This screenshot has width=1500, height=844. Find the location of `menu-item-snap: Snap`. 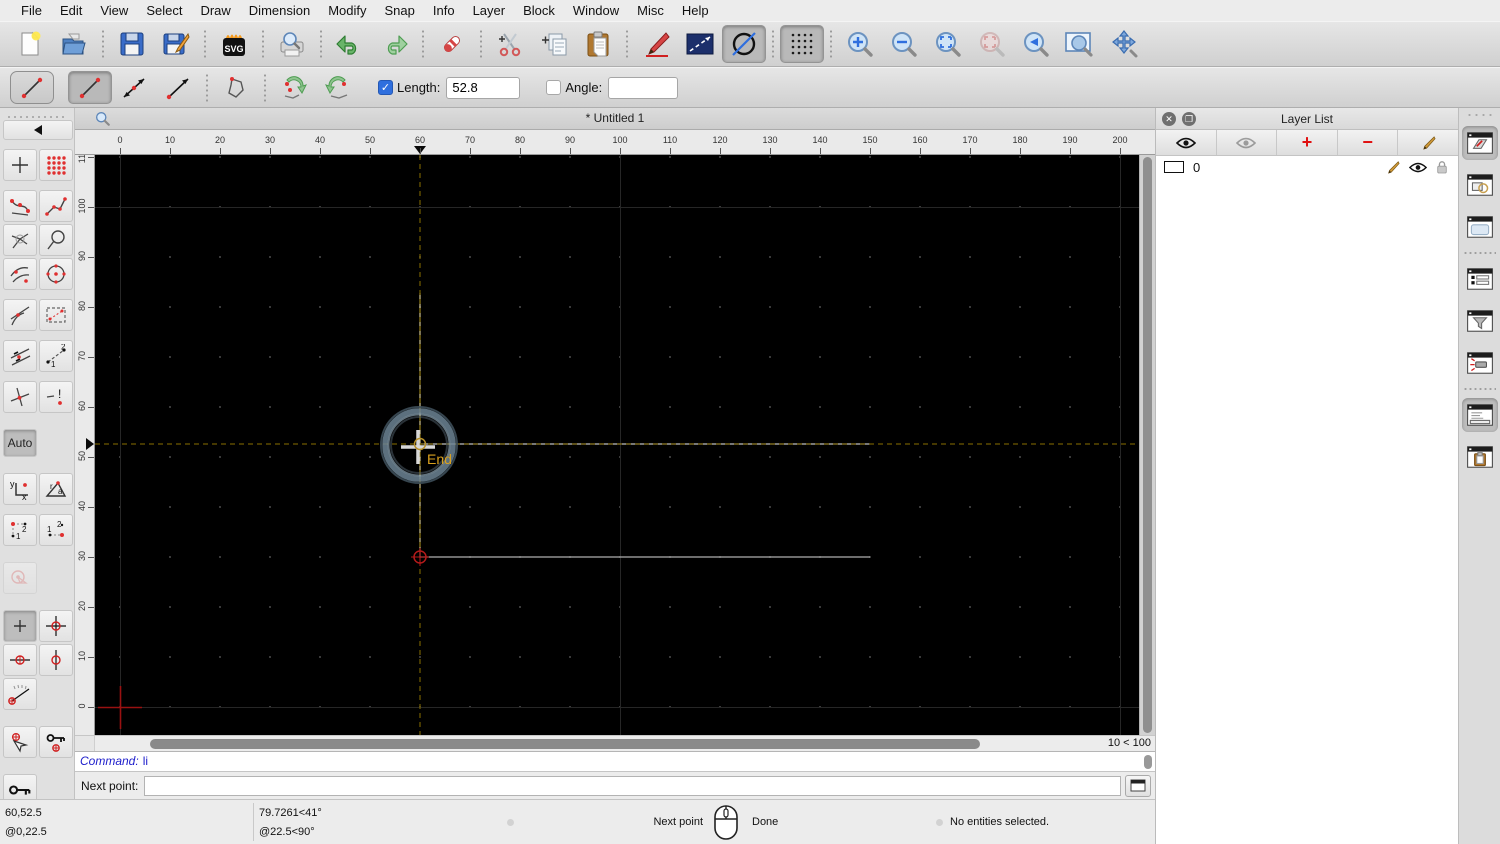

menu-item-snap: Snap is located at coordinates (400, 10).